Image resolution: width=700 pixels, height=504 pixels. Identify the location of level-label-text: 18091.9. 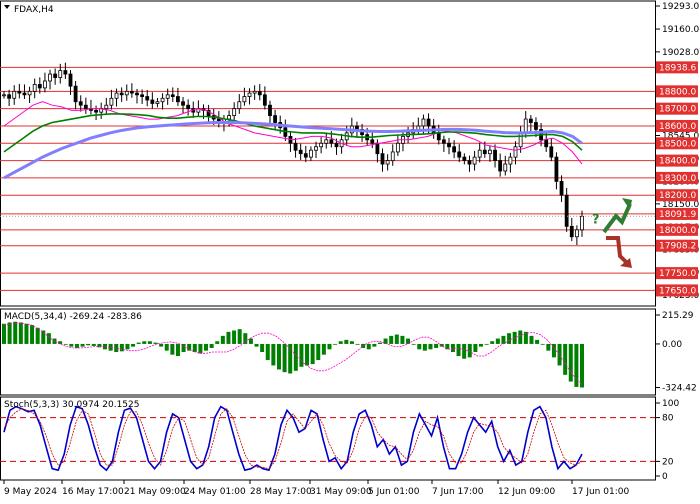
(677, 215).